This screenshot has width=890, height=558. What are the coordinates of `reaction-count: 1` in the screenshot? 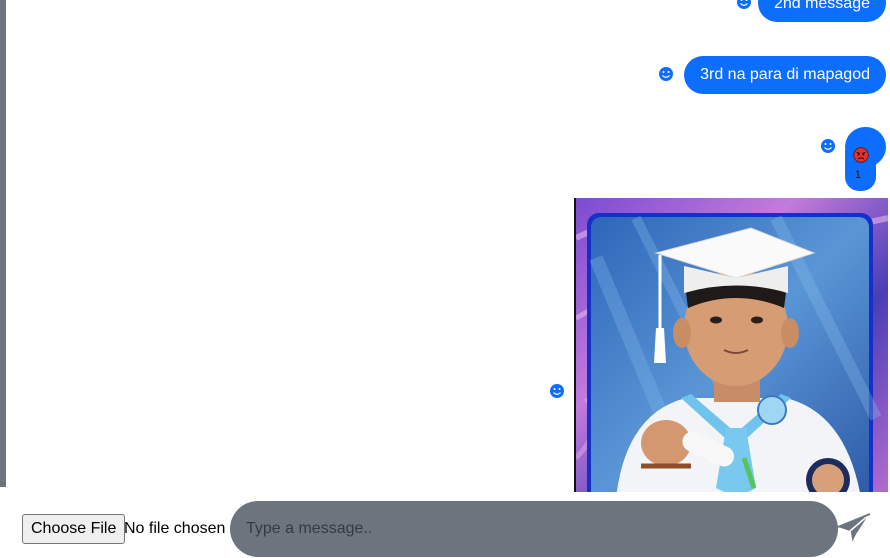 It's located at (857, 175).